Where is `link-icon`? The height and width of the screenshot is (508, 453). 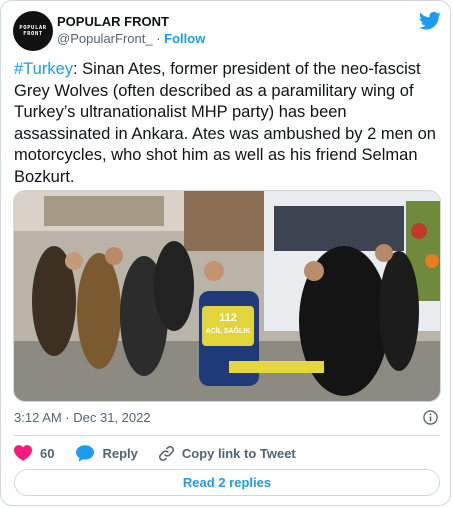
link-icon is located at coordinates (166, 453).